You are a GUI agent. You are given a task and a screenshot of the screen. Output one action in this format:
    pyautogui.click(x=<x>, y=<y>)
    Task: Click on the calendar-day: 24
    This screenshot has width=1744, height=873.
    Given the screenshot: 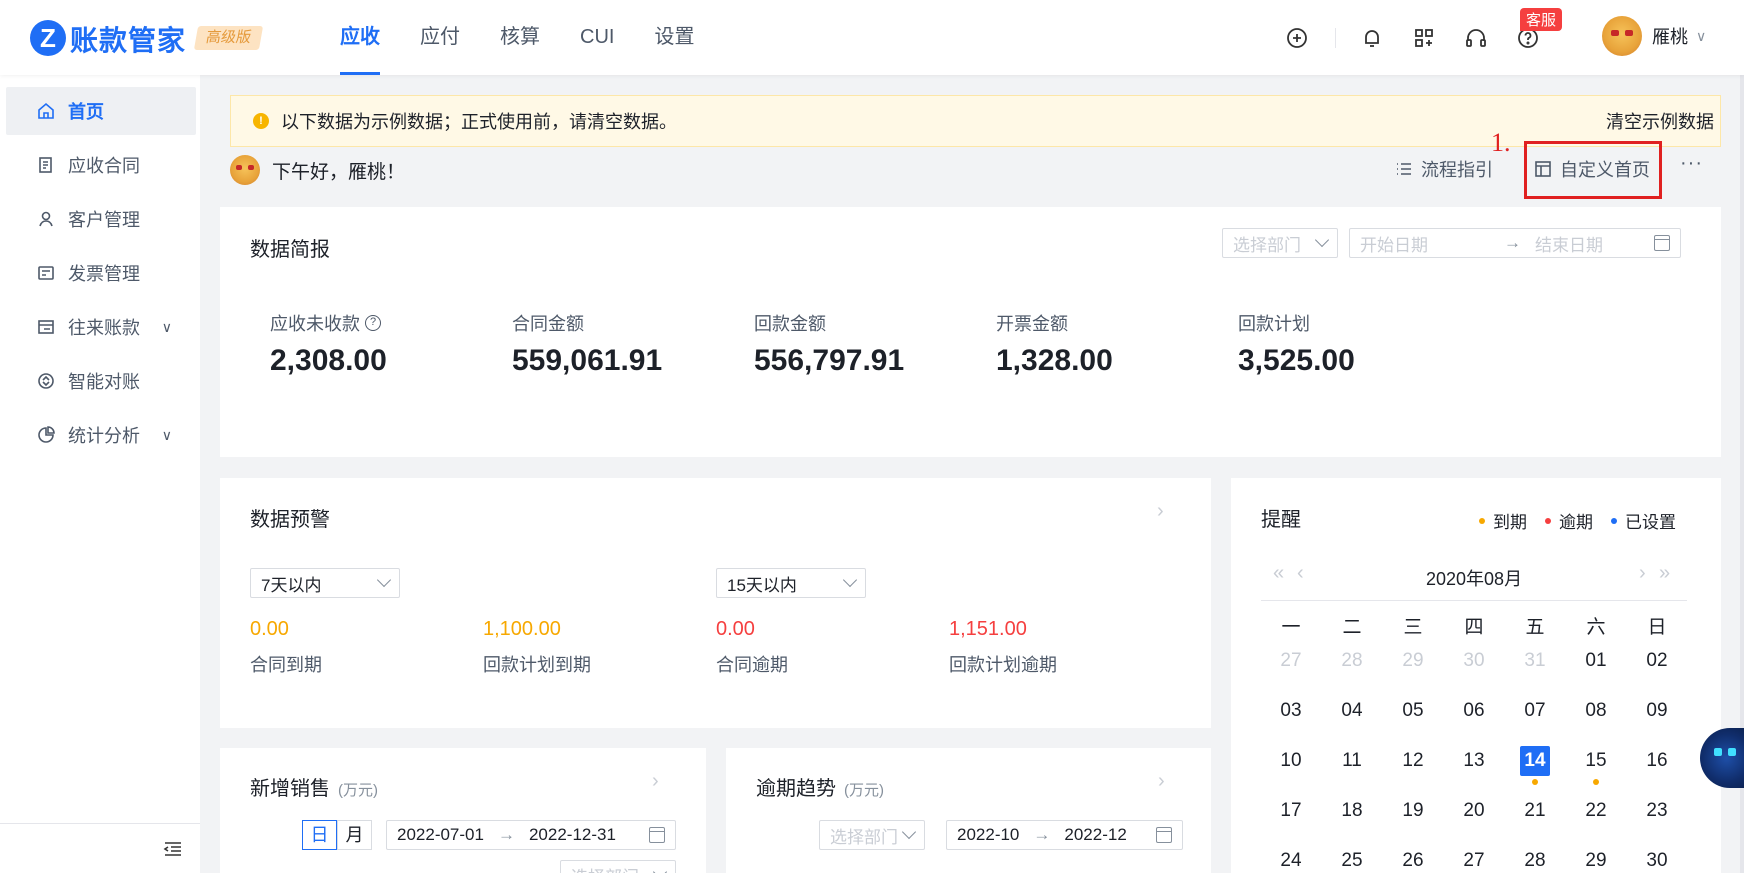 What is the action you would take?
    pyautogui.click(x=1291, y=859)
    